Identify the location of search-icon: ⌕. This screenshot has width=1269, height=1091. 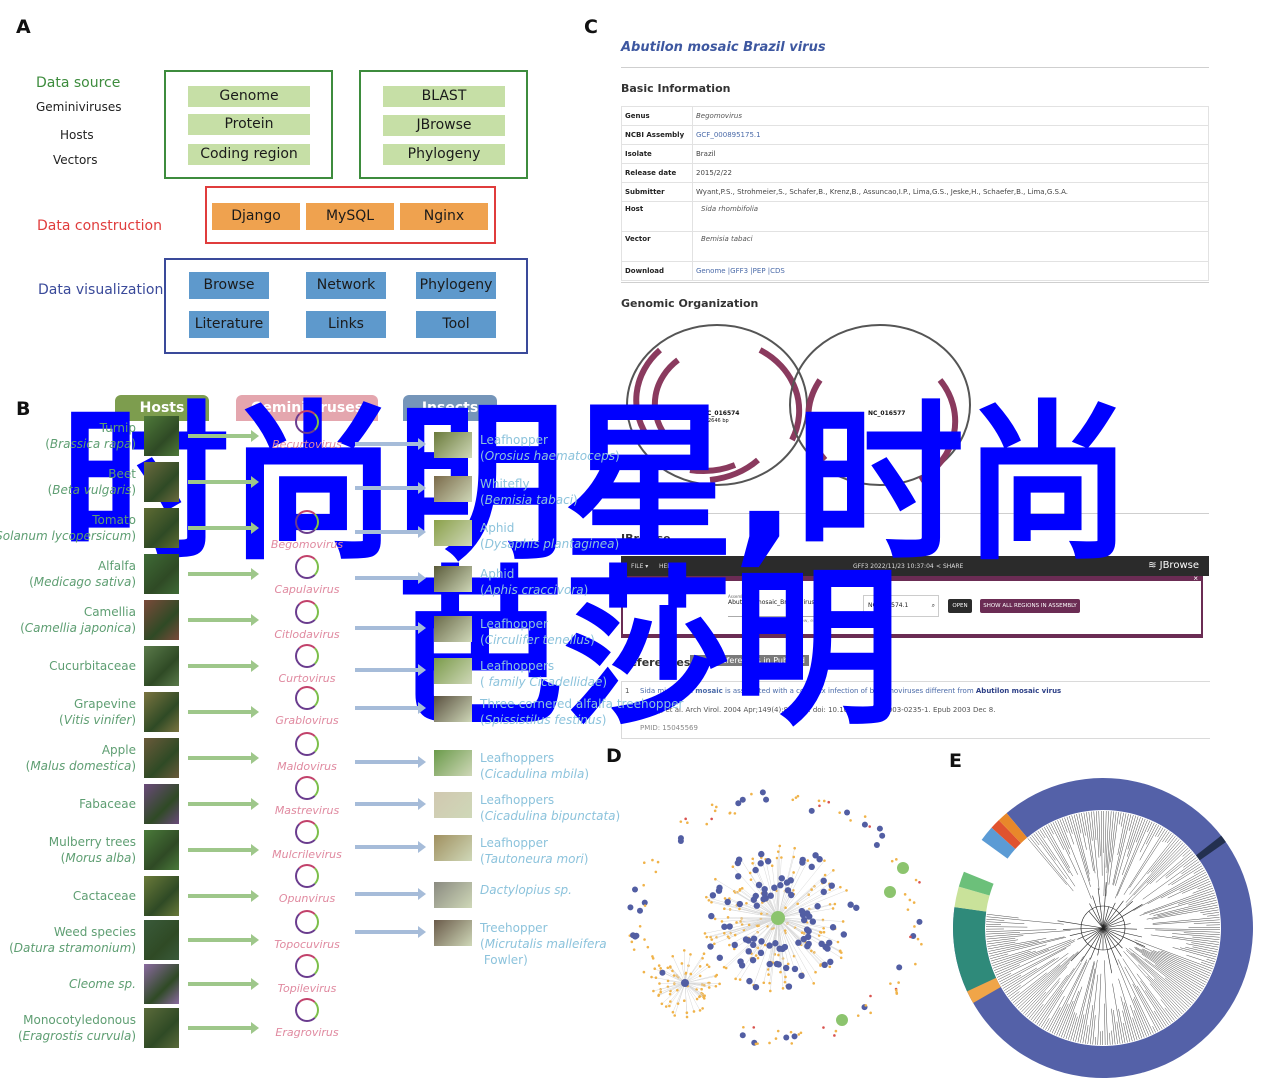
(933, 606).